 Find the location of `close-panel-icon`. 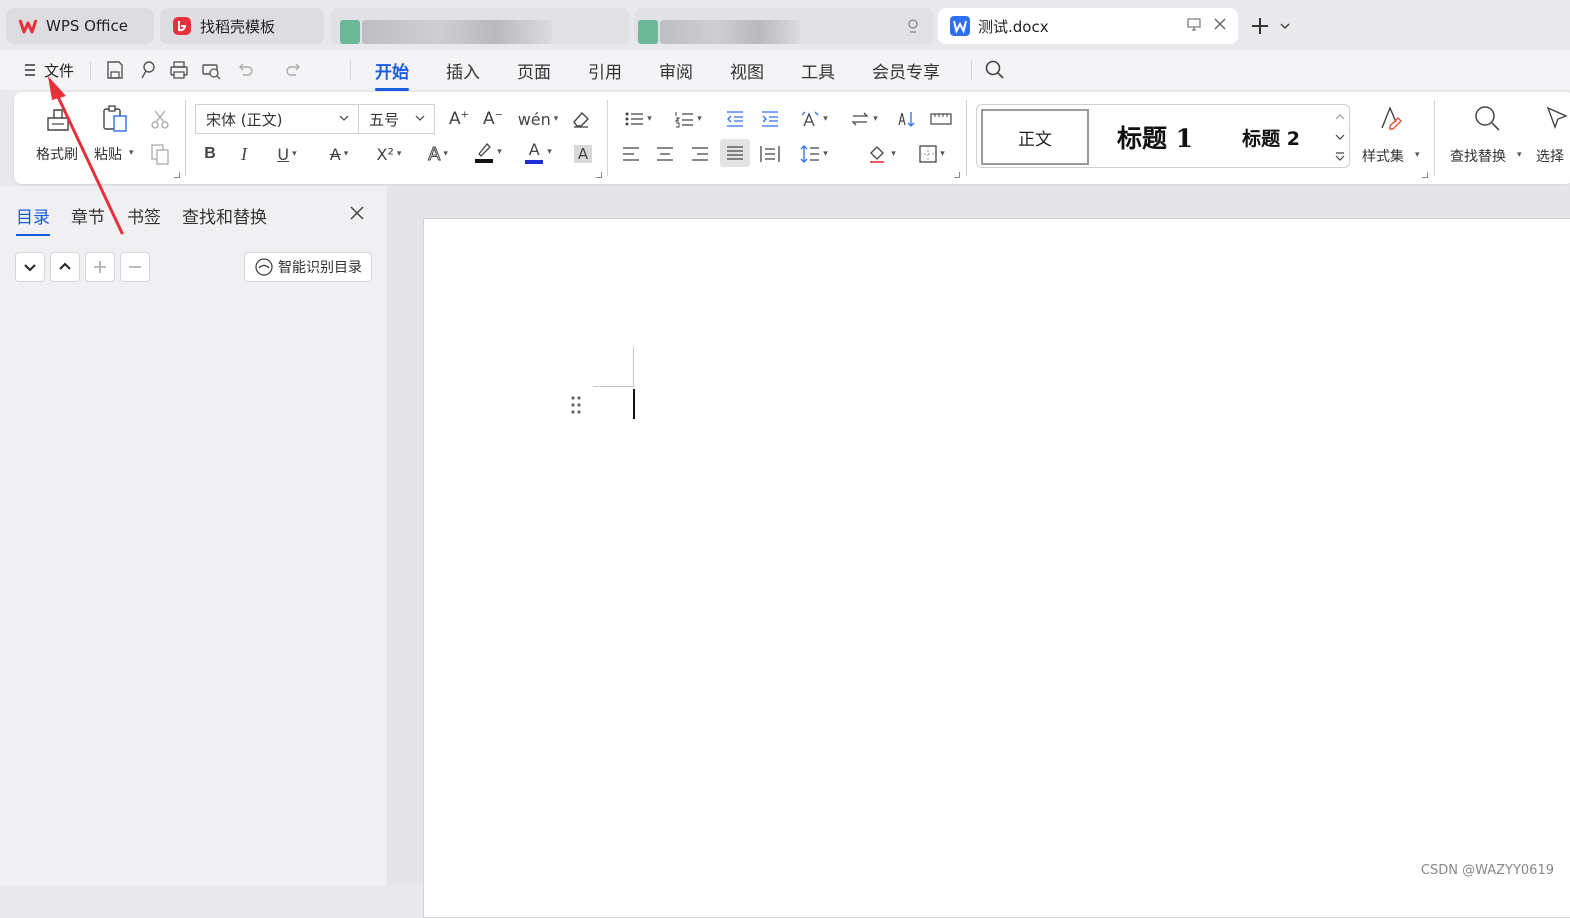

close-panel-icon is located at coordinates (357, 213).